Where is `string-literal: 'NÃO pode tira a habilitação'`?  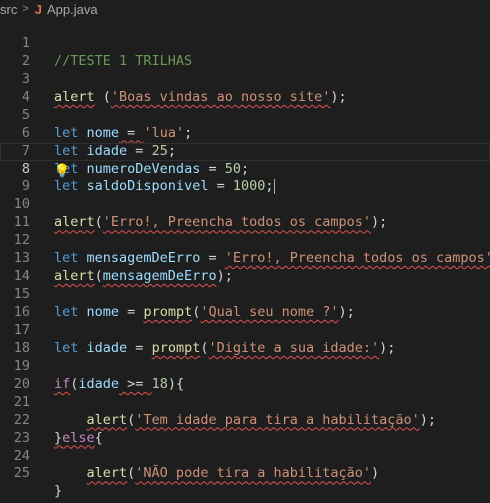
string-literal: 'NÃO pode tira a habilitação' is located at coordinates (253, 473).